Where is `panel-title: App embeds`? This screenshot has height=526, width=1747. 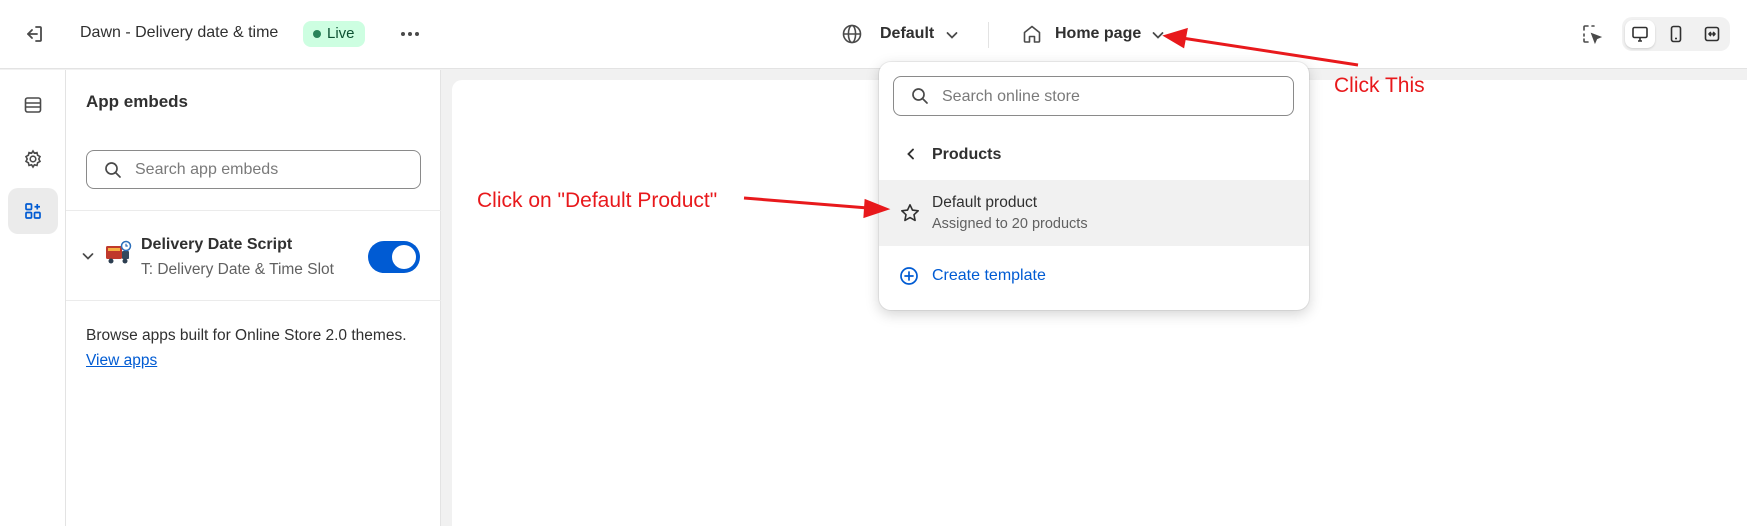 panel-title: App embeds is located at coordinates (137, 101).